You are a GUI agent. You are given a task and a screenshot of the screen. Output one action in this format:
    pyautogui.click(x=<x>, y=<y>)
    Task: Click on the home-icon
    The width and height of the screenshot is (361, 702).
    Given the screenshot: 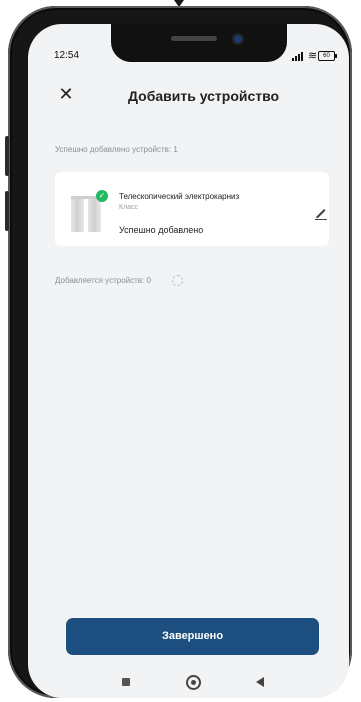 What is the action you would take?
    pyautogui.click(x=193, y=682)
    